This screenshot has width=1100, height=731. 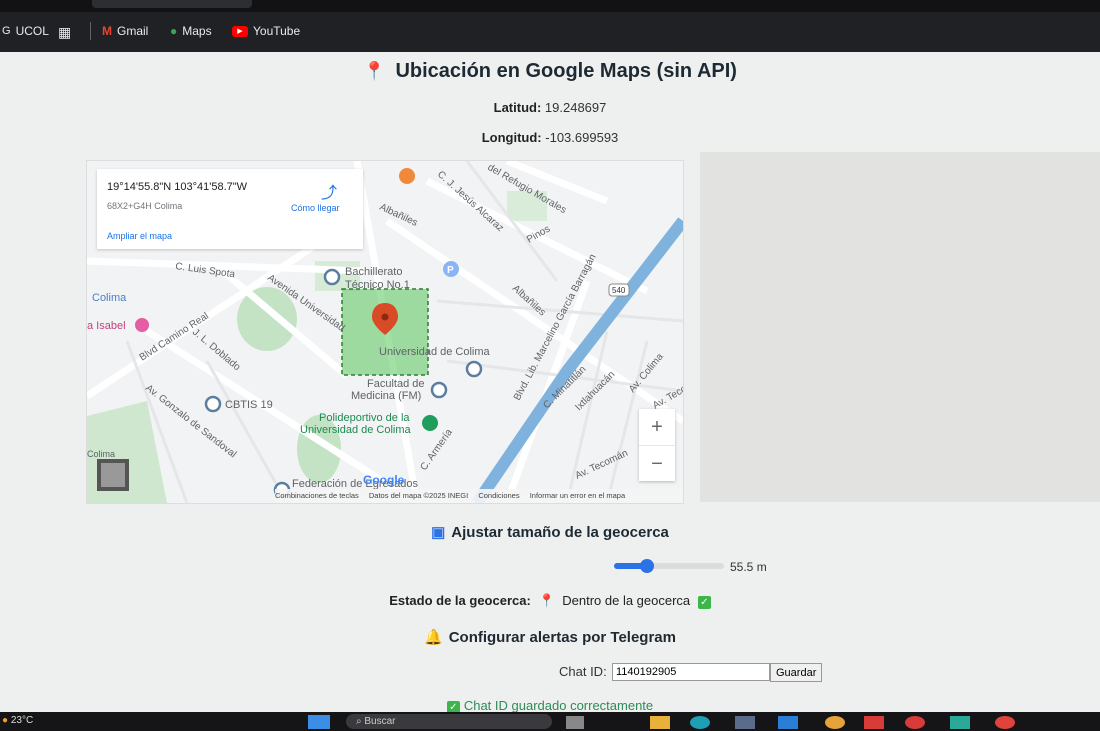 I want to click on card-coordinates: 19°14'55.8"N 103°41'58.7"W, so click(x=177, y=187).